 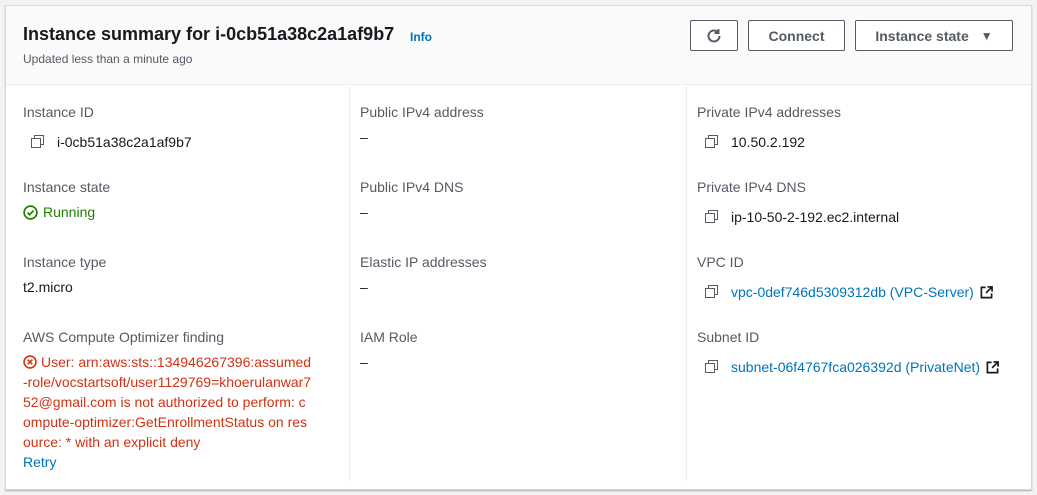 I want to click on private-ipv4-field: Private IPv4 addresses 10.50.2.192, so click(x=769, y=127).